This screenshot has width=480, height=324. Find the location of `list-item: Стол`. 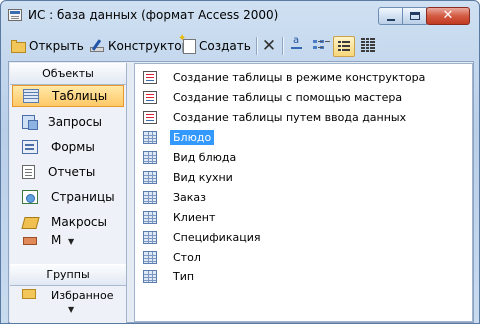

list-item: Стол is located at coordinates (173, 257).